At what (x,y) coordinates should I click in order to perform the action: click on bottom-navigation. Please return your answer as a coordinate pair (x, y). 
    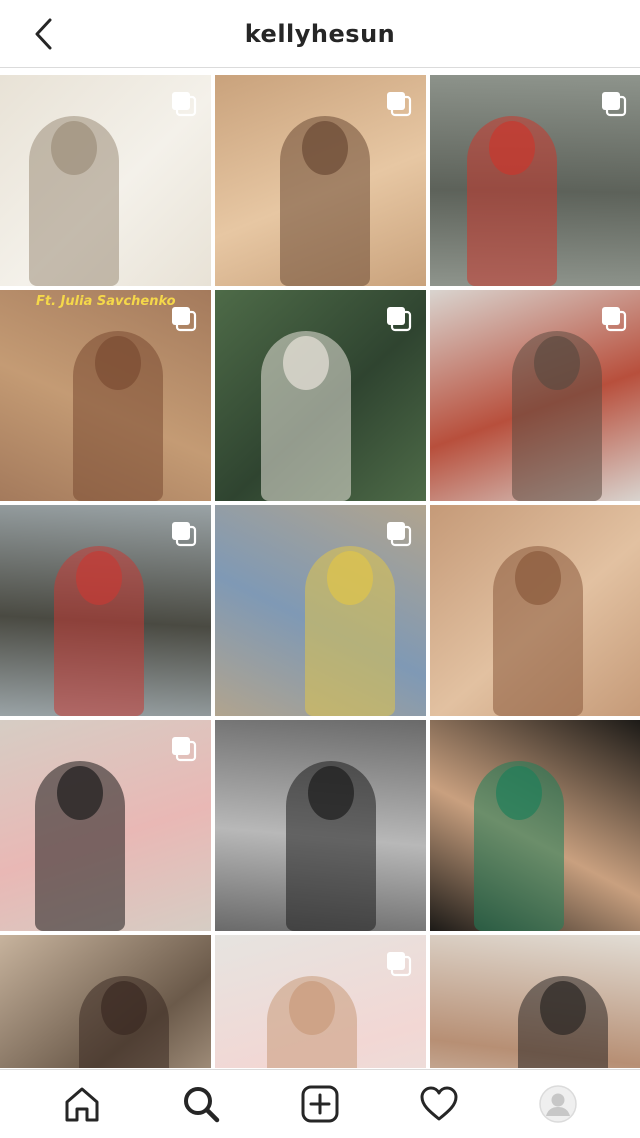
    Looking at the image, I should click on (320, 1103).